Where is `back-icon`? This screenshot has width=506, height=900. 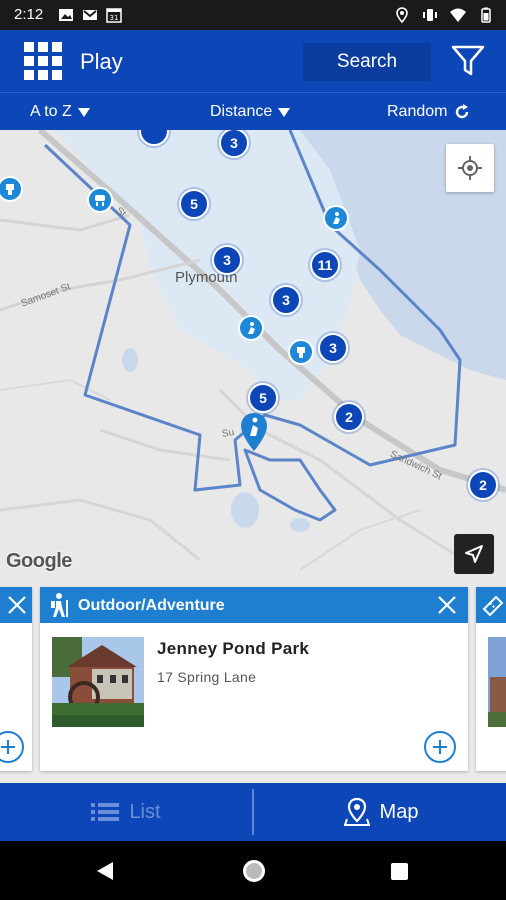
back-icon is located at coordinates (105, 871).